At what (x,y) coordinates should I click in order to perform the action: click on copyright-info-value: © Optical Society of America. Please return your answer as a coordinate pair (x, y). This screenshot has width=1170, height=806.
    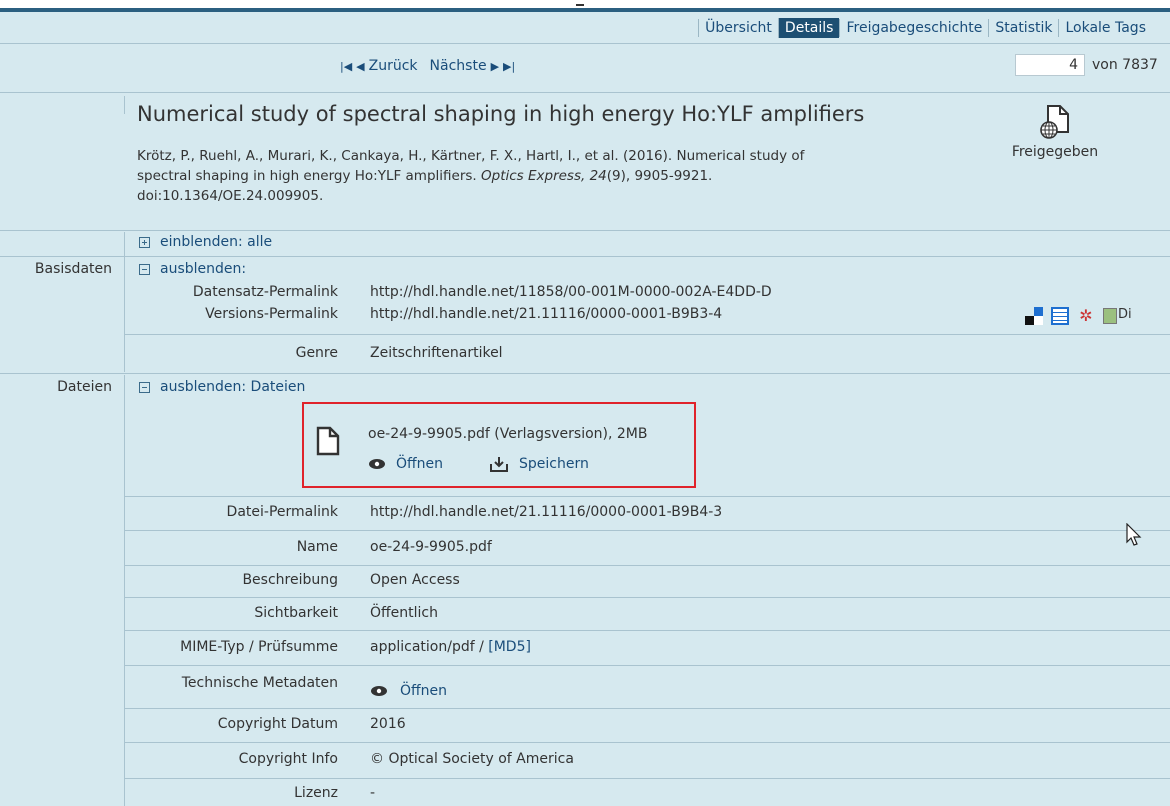
    Looking at the image, I should click on (472, 759).